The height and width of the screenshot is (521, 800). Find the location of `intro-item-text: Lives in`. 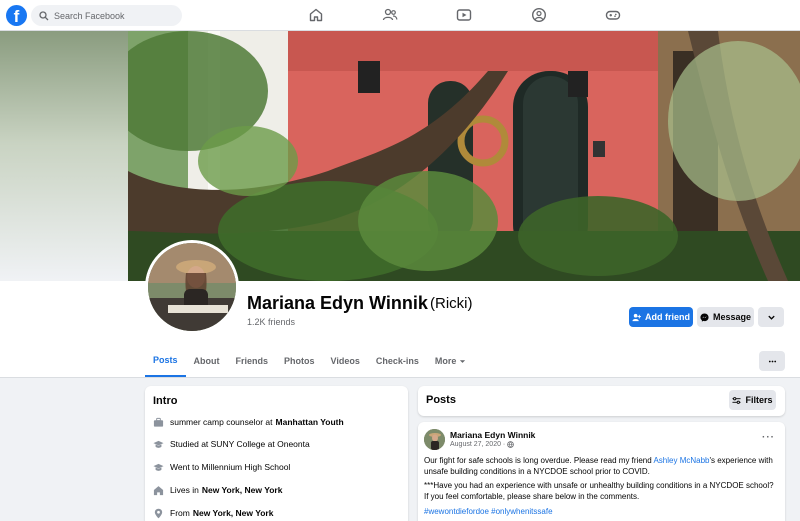

intro-item-text: Lives in is located at coordinates (184, 490).